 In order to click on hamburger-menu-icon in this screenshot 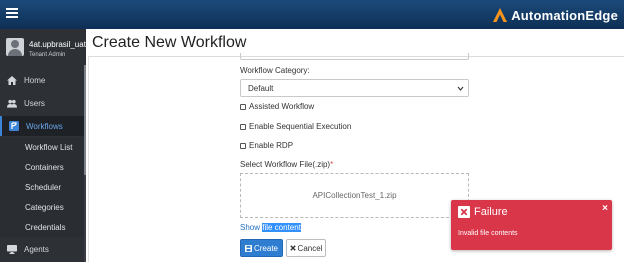, I will do `click(12, 13)`.